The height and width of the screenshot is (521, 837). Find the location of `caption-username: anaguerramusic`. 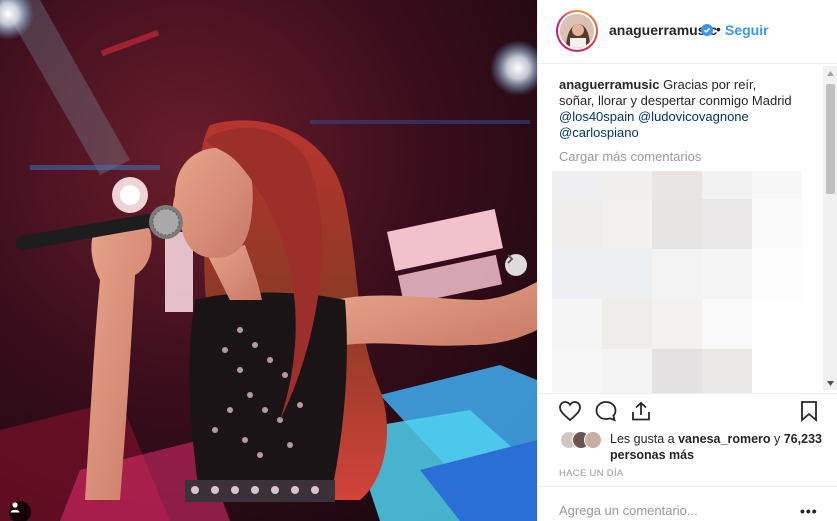

caption-username: anaguerramusic is located at coordinates (609, 84).